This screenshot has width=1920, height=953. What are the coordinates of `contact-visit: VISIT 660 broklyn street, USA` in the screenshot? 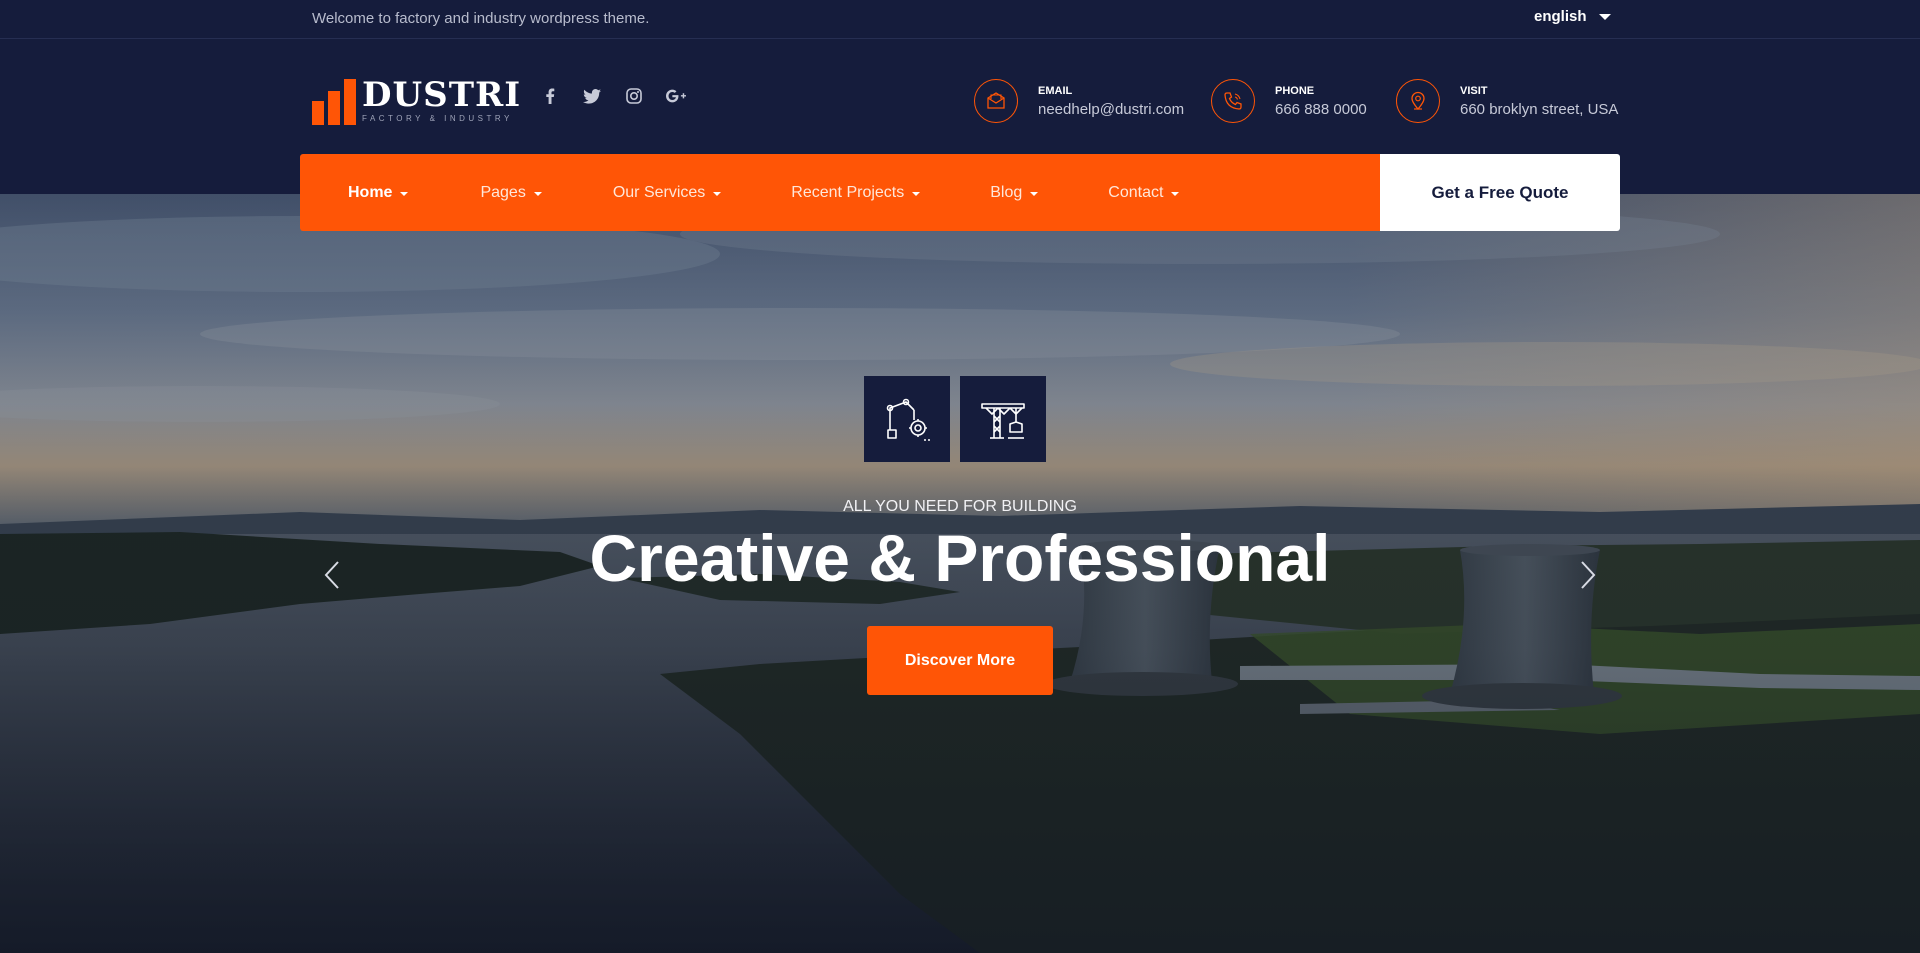 It's located at (1507, 101).